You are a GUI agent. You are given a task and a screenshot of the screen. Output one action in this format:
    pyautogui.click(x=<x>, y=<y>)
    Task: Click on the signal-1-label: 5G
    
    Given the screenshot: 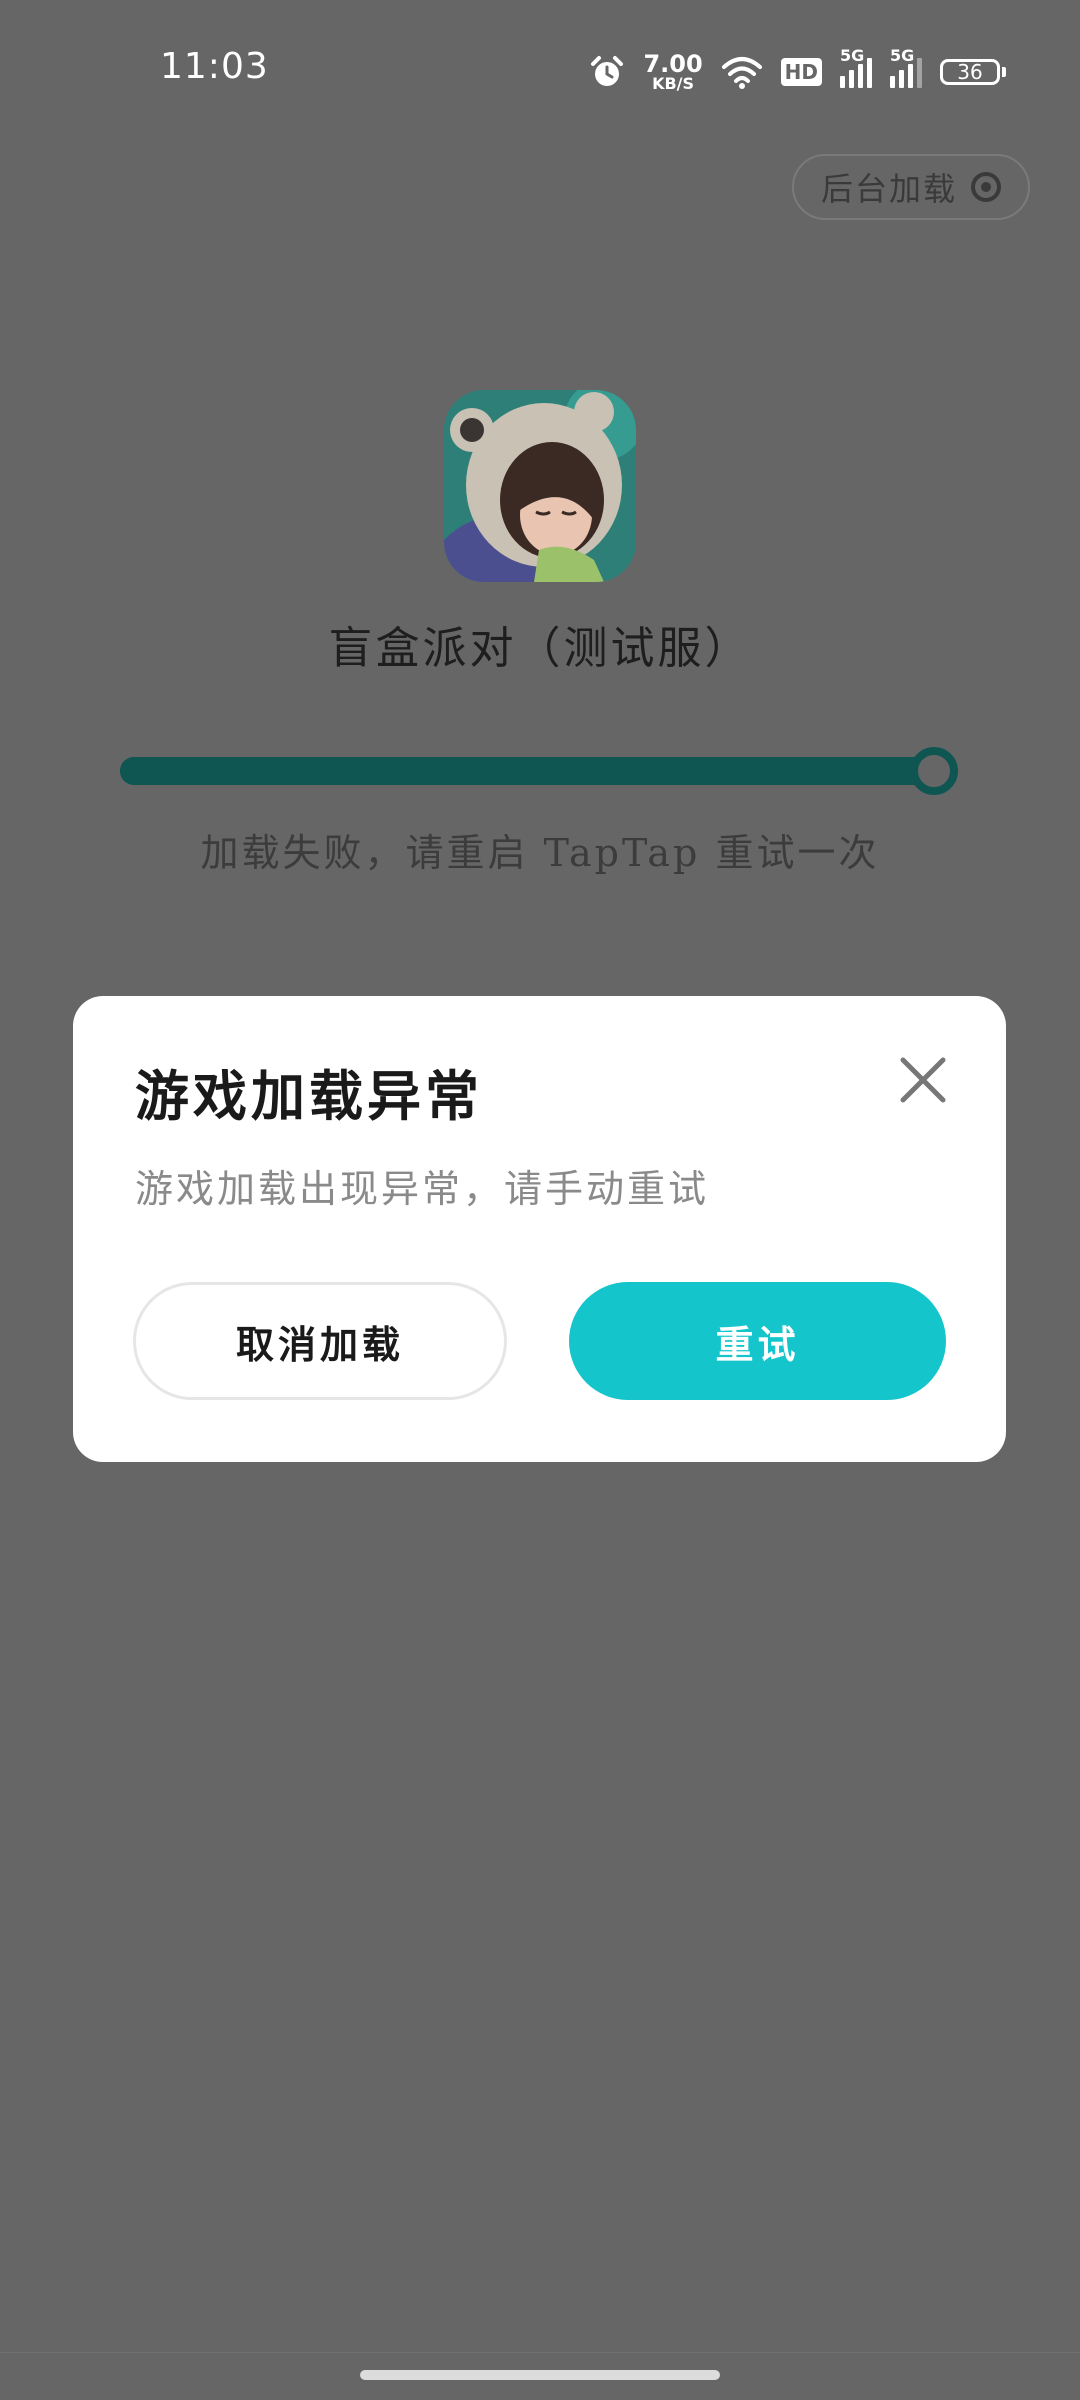 What is the action you would take?
    pyautogui.click(x=852, y=55)
    